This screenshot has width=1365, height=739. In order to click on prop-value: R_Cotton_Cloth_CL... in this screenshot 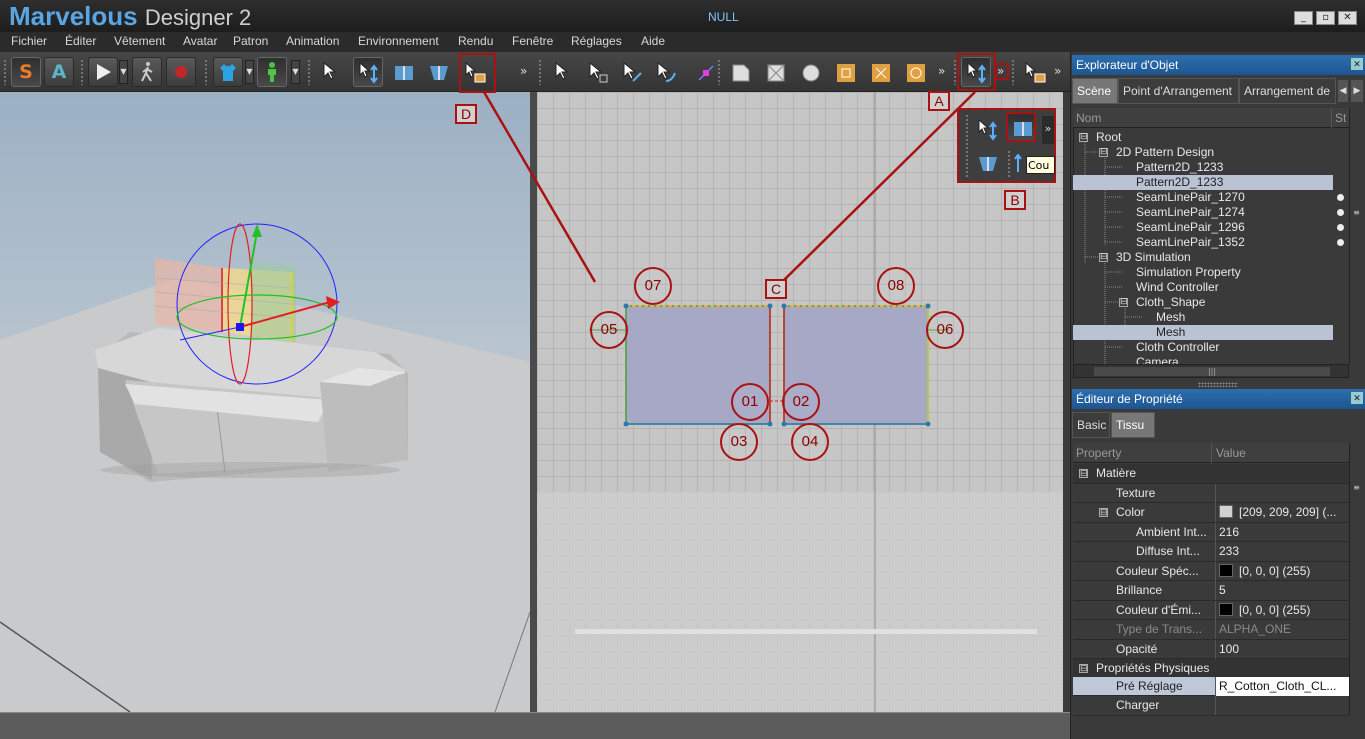, I will do `click(1282, 686)`.